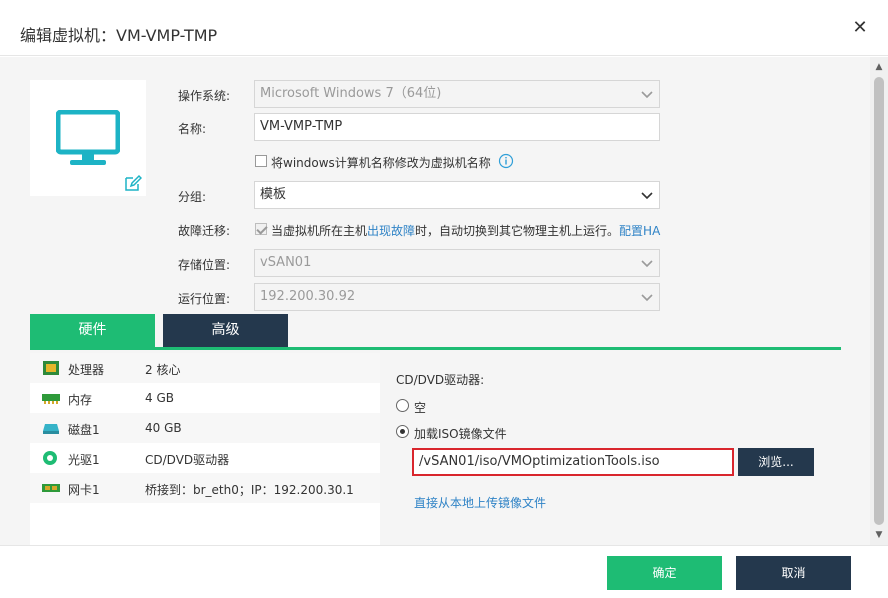  I want to click on run-value: 192.200.30.92, so click(308, 296).